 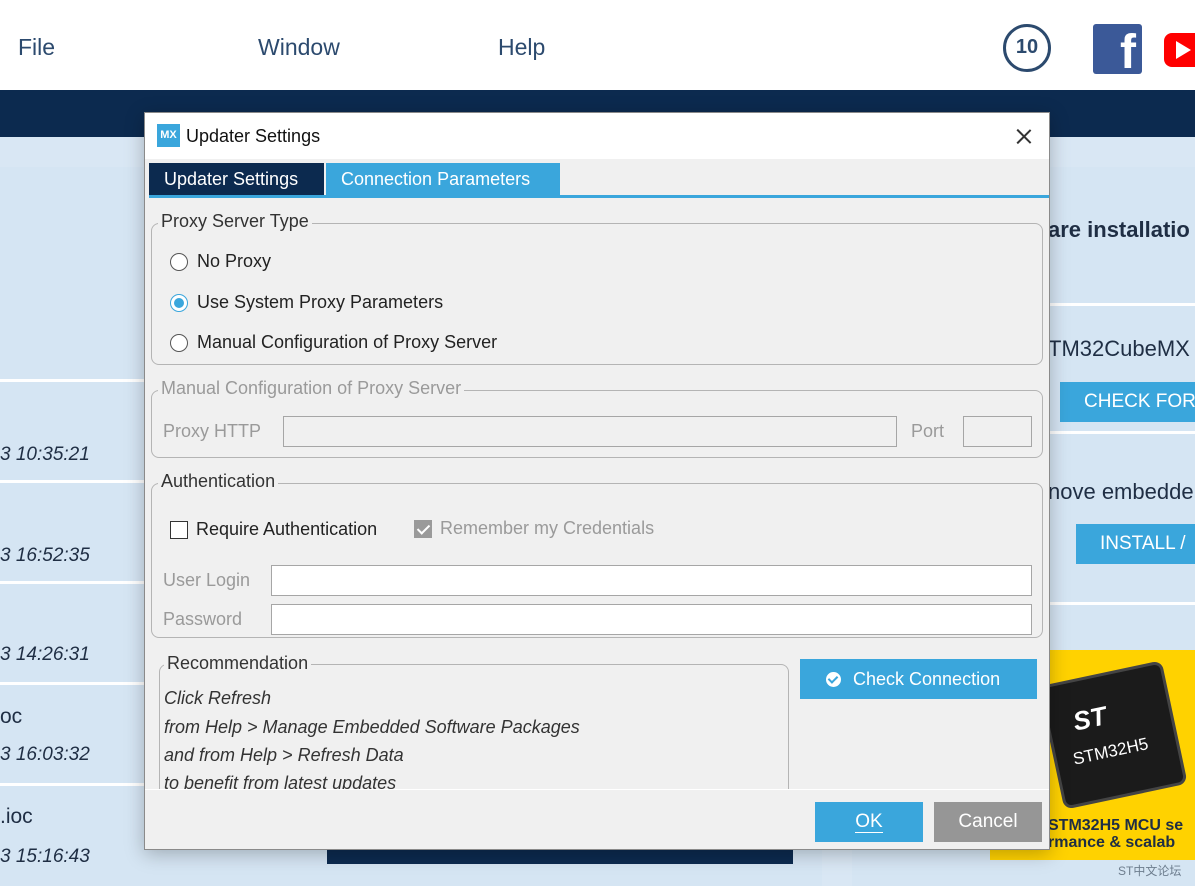 What do you see at coordinates (218, 481) in the screenshot?
I see `authentication-legend: Authentication` at bounding box center [218, 481].